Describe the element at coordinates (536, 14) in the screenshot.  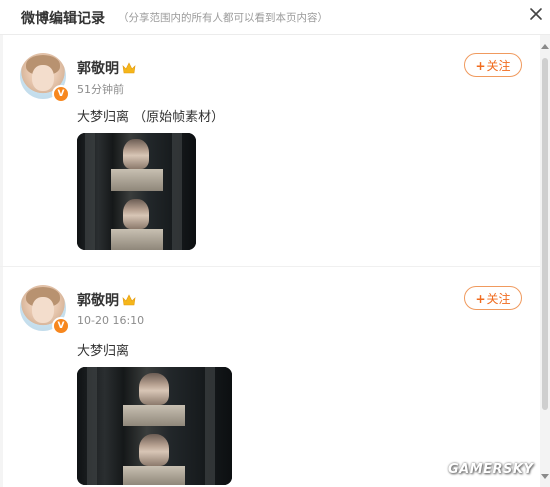
I see `close-icon` at that location.